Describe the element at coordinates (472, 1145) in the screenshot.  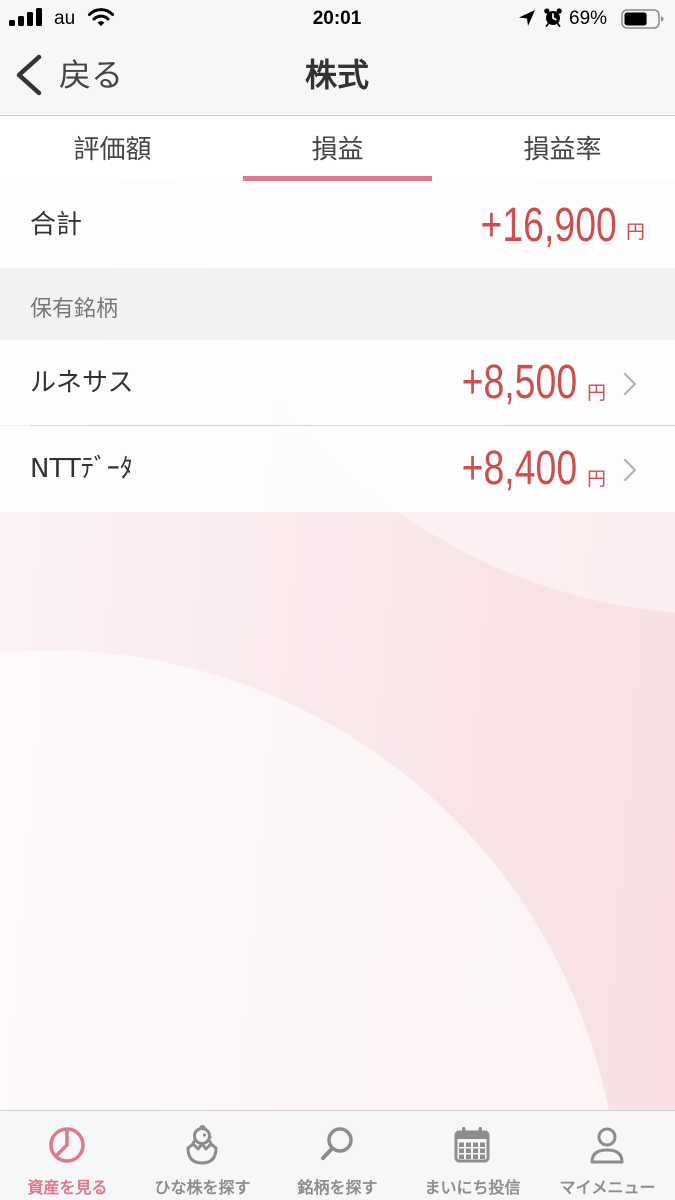
I see `calendar-icon` at that location.